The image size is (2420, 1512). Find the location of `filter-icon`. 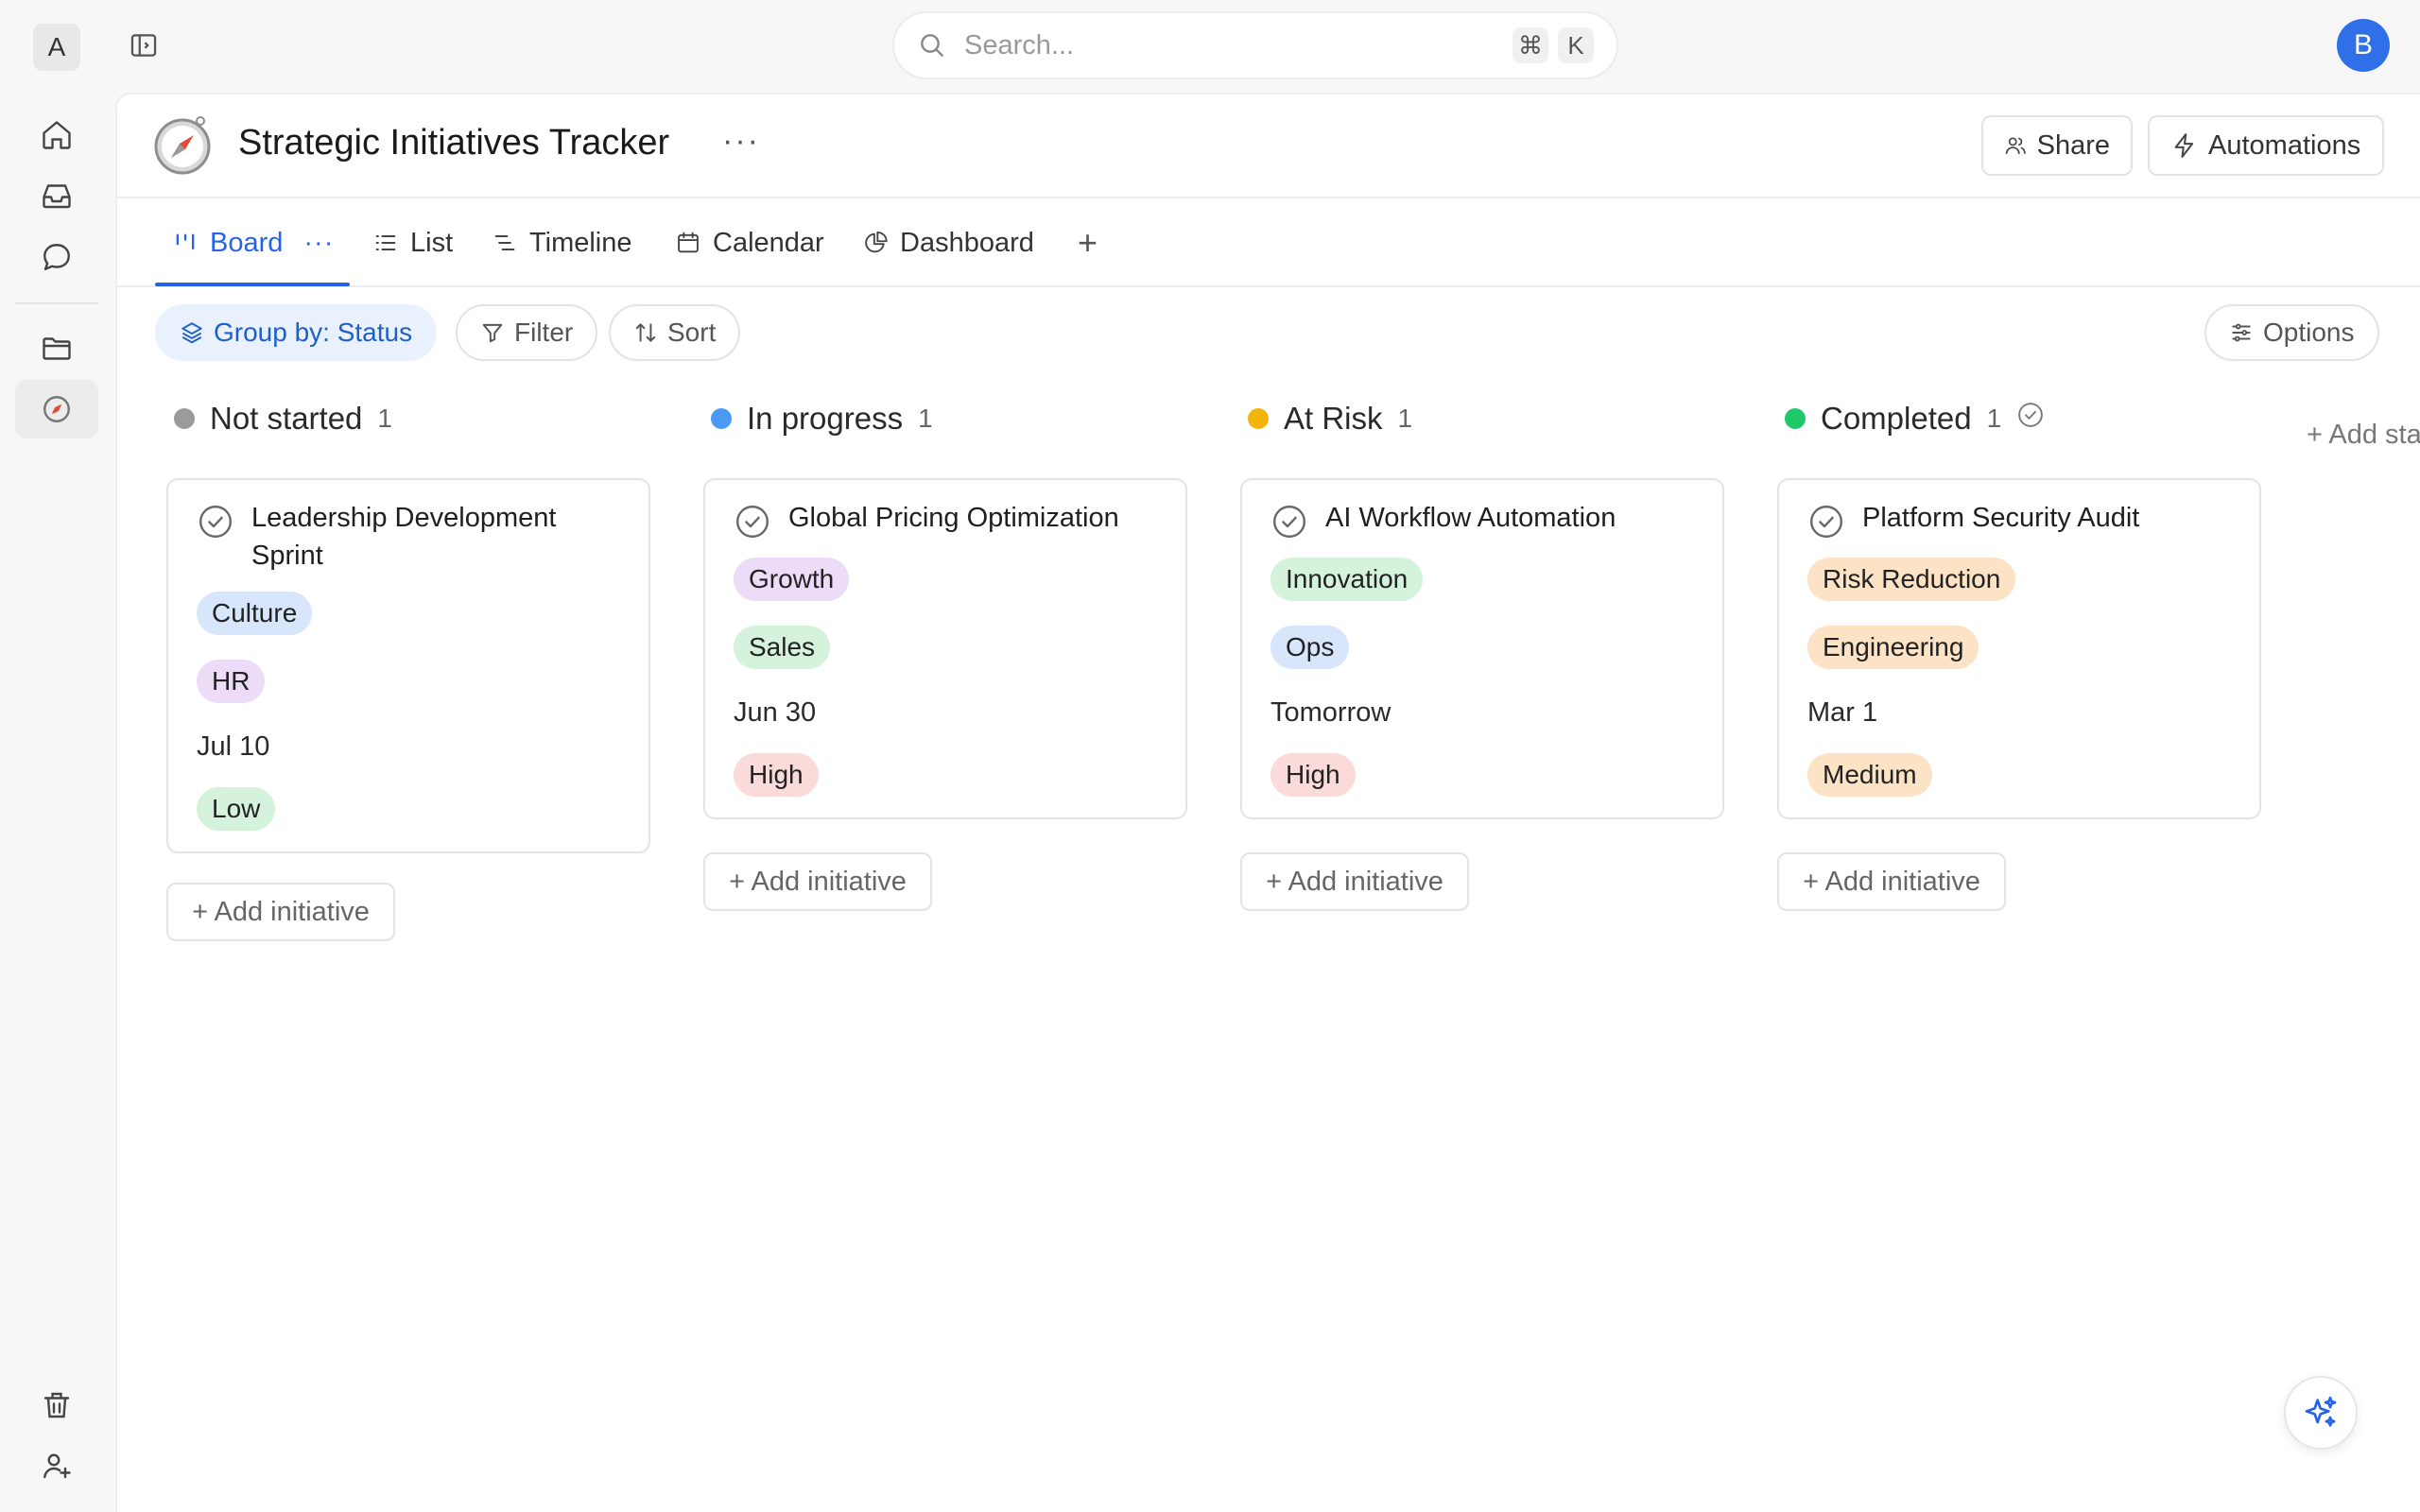

filter-icon is located at coordinates (493, 333).